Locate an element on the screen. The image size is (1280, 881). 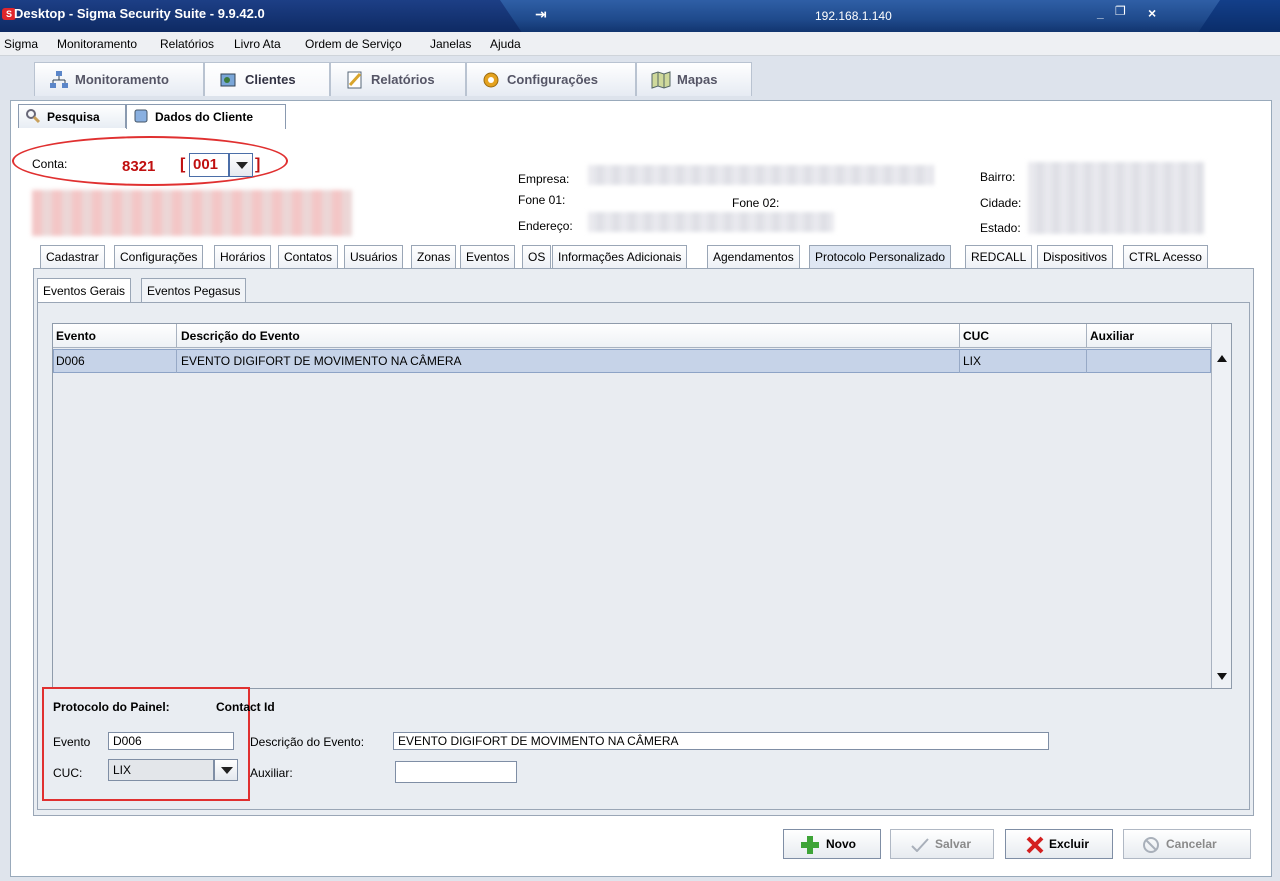
fone2-label: Fone 02: is located at coordinates (756, 203).